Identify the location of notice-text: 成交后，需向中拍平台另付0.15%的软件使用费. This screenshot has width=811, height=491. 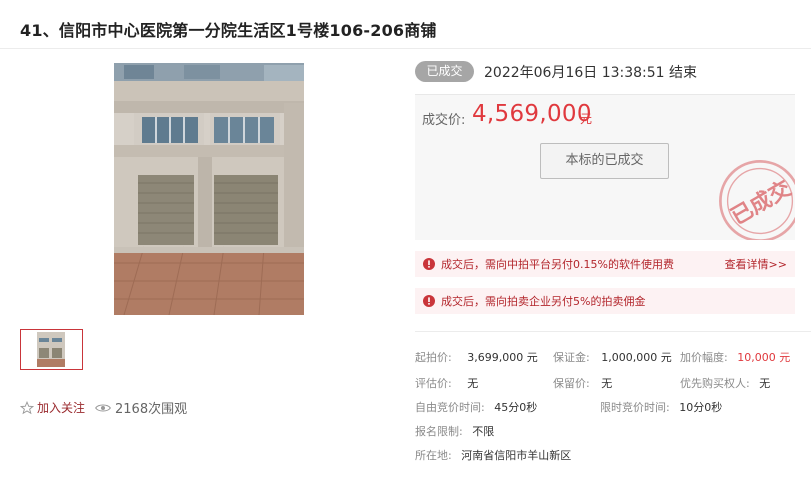
(557, 264).